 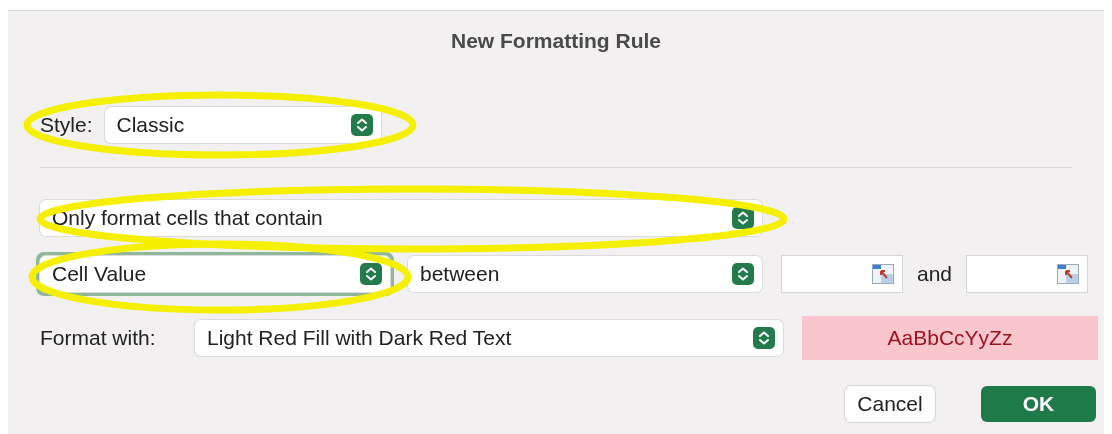 I want to click on format-select: Light Red Fill with Dark Red Text, so click(x=489, y=337).